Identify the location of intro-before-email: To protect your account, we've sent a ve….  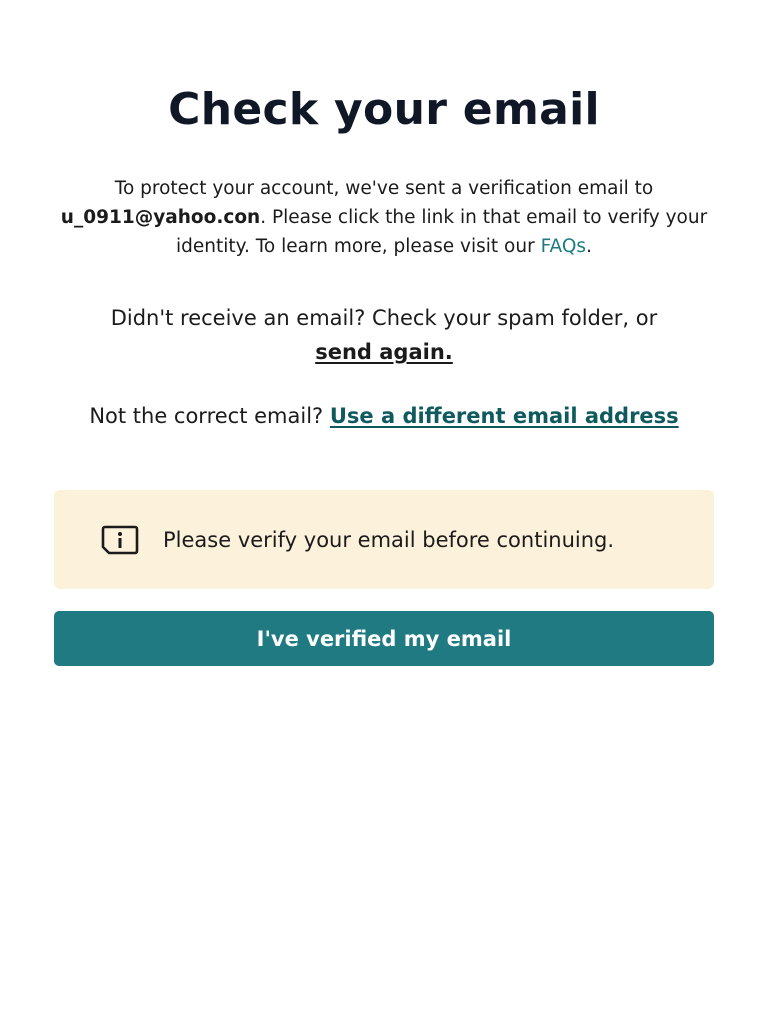
(384, 188).